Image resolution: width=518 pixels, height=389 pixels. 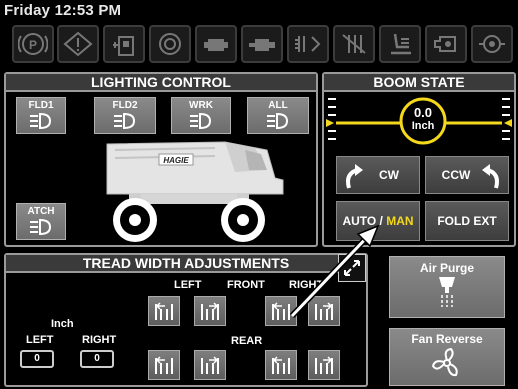 What do you see at coordinates (37, 359) in the screenshot?
I see `tread-left-value-field: 0` at bounding box center [37, 359].